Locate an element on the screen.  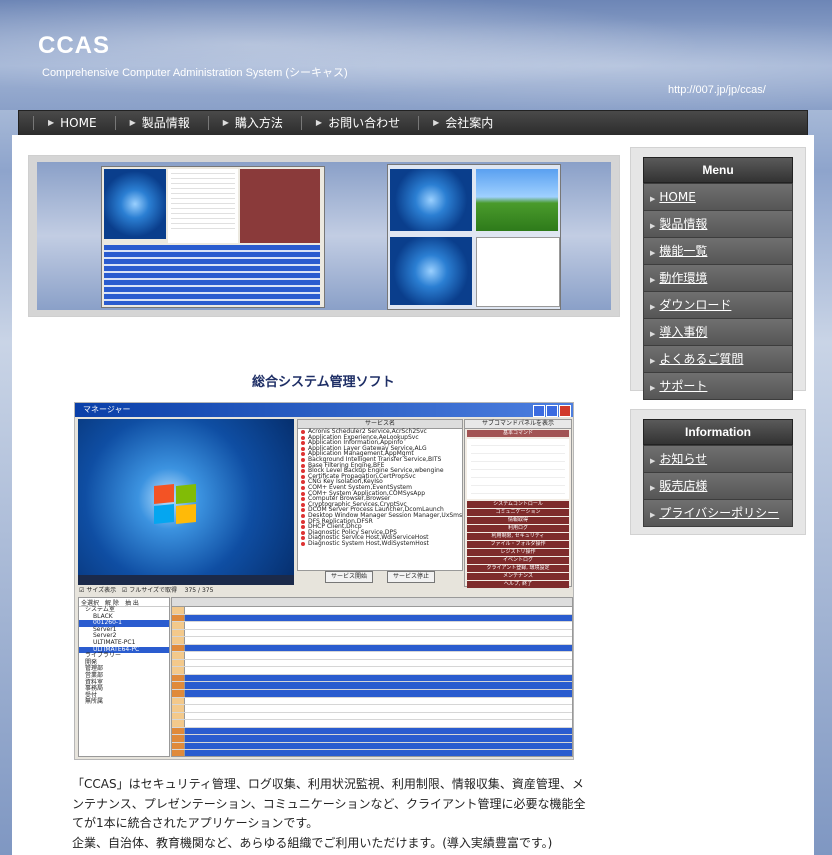
command-button: 情報取得 is located at coordinates (518, 520).